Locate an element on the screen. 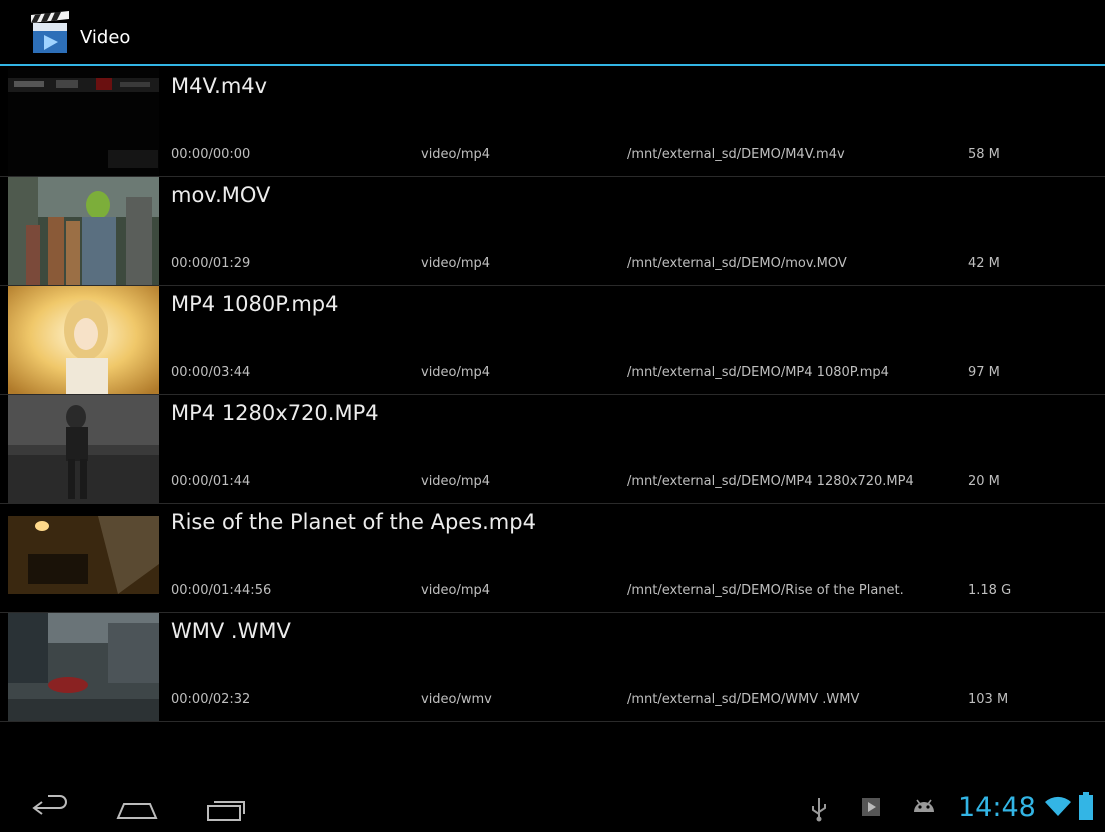 This screenshot has width=1105, height=832. home-icon is located at coordinates (137, 807).